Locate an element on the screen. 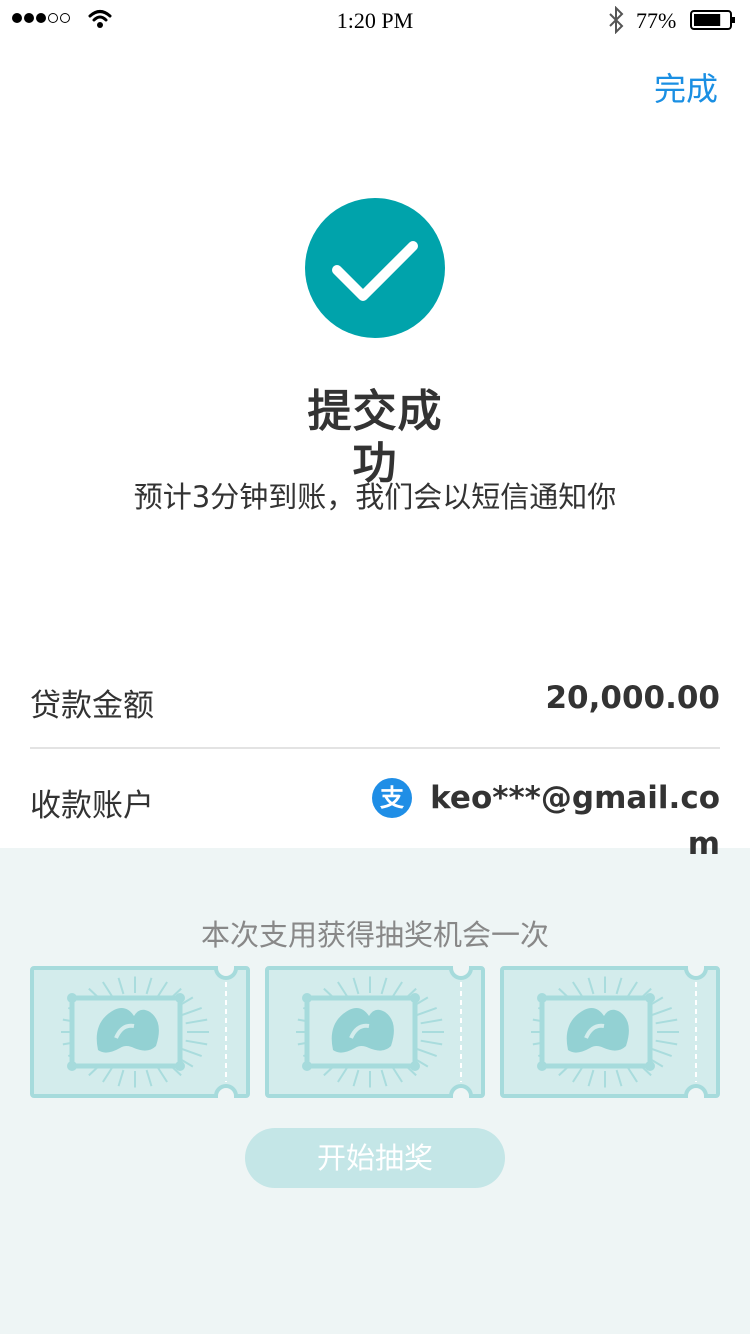  start-lottery-button: 开始抽奖 is located at coordinates (375, 1158).